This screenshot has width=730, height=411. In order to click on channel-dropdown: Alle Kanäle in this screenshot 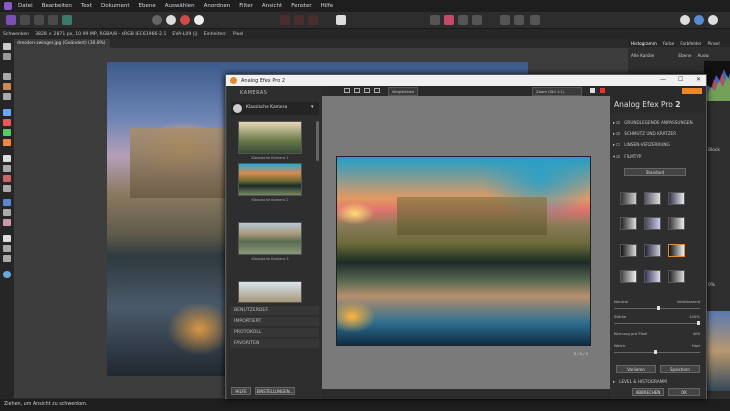, I will do `click(642, 55)`.